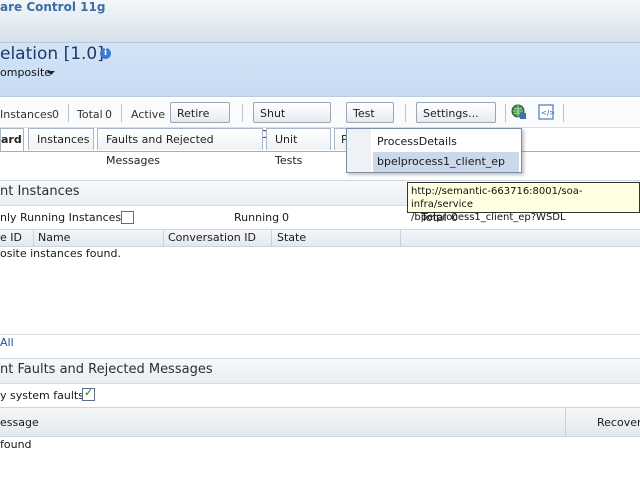 The width and height of the screenshot is (640, 481). Describe the element at coordinates (519, 112) in the screenshot. I see `deploy-globe-icon` at that location.